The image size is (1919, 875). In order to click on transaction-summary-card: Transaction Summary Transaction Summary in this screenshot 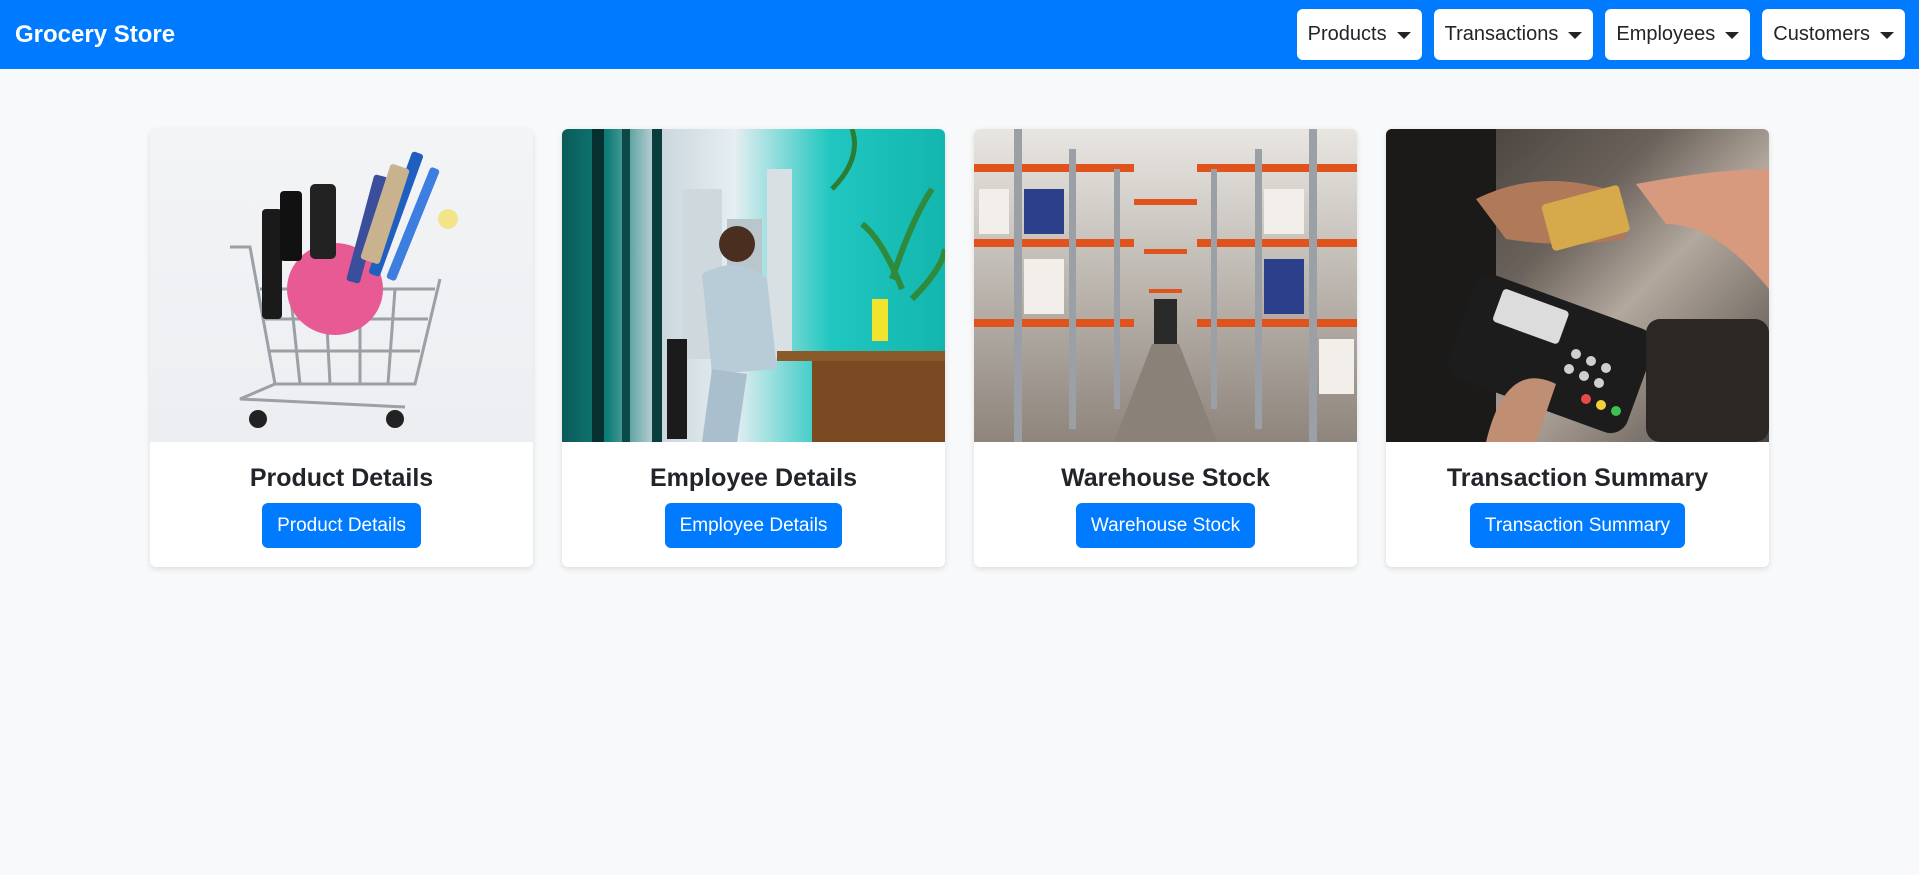, I will do `click(1577, 348)`.